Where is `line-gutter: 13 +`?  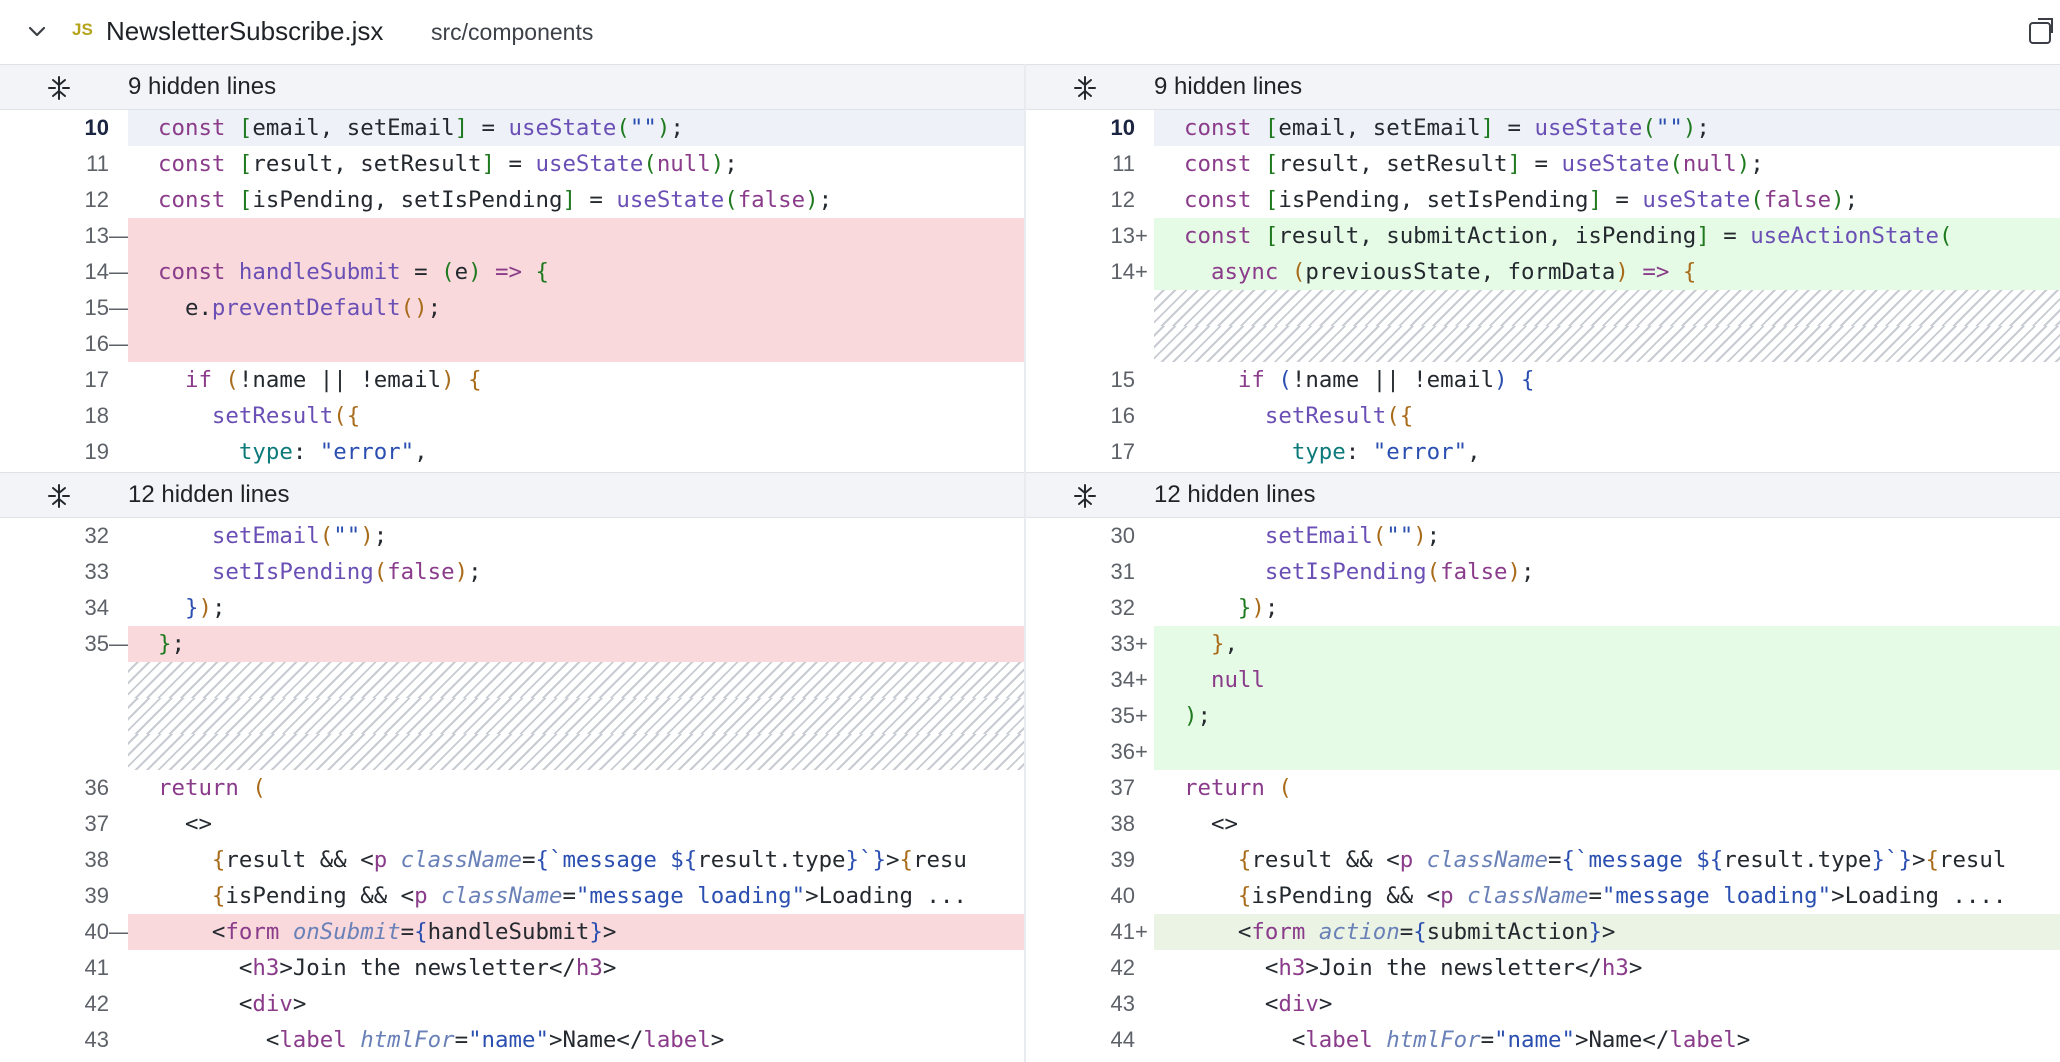 line-gutter: 13 + is located at coordinates (1089, 236).